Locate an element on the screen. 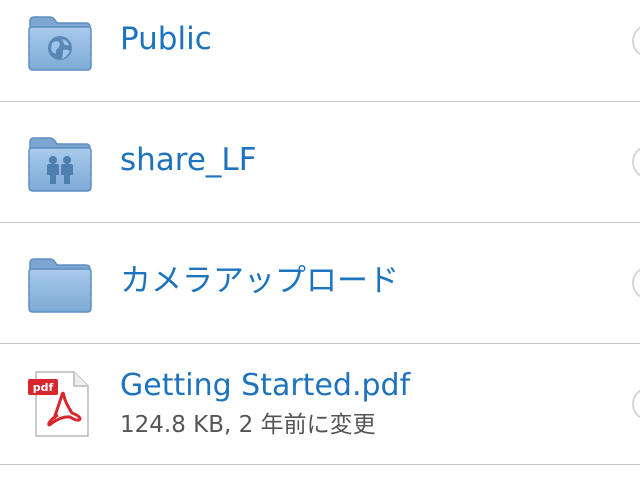  file-name: カメラアップロード is located at coordinates (259, 281).